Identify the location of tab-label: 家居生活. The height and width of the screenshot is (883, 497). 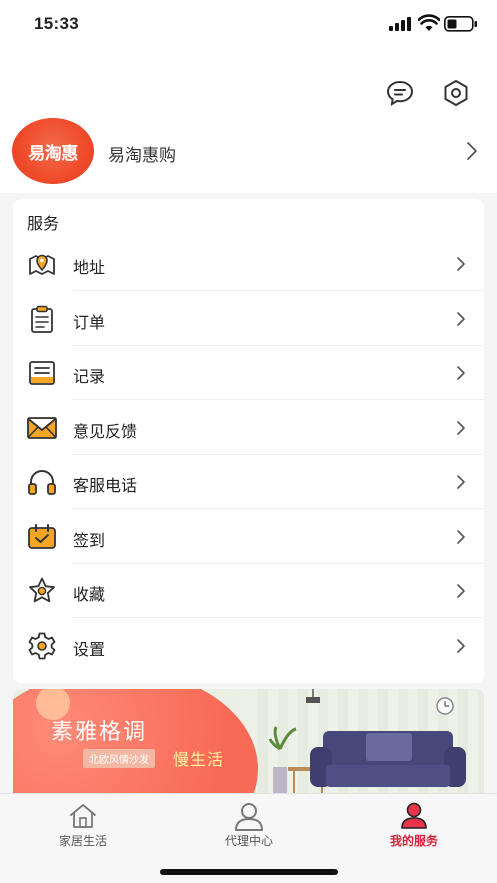
(82, 841).